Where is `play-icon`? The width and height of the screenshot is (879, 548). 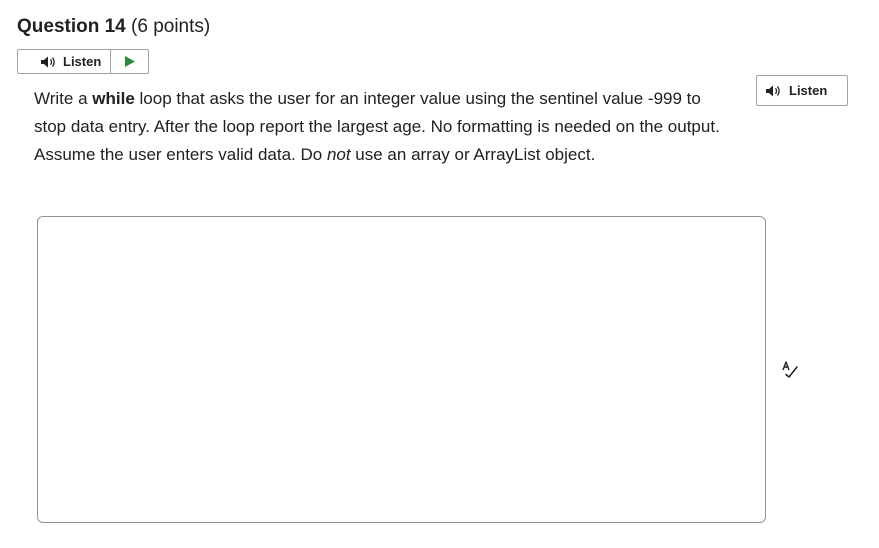 play-icon is located at coordinates (129, 61).